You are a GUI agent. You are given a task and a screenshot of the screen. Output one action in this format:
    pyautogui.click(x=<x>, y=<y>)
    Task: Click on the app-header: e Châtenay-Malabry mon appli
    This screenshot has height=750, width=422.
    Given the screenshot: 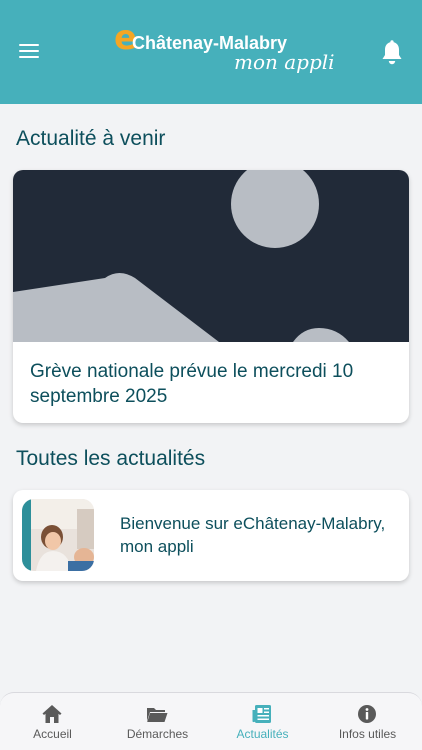 What is the action you would take?
    pyautogui.click(x=211, y=52)
    